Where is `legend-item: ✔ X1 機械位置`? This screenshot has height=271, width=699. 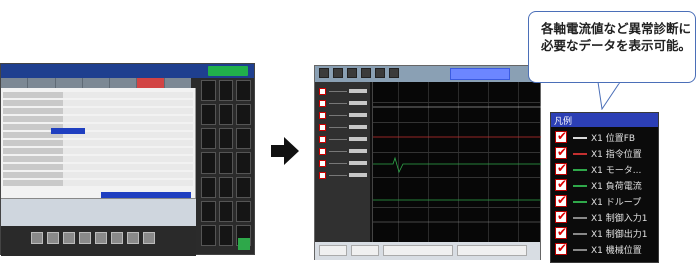 legend-item: ✔ X1 機械位置 is located at coordinates (607, 249).